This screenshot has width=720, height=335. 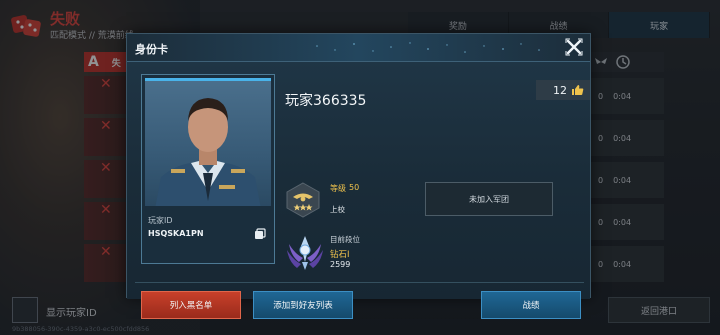 I want to click on modal-header: 身份卡, so click(x=358, y=48).